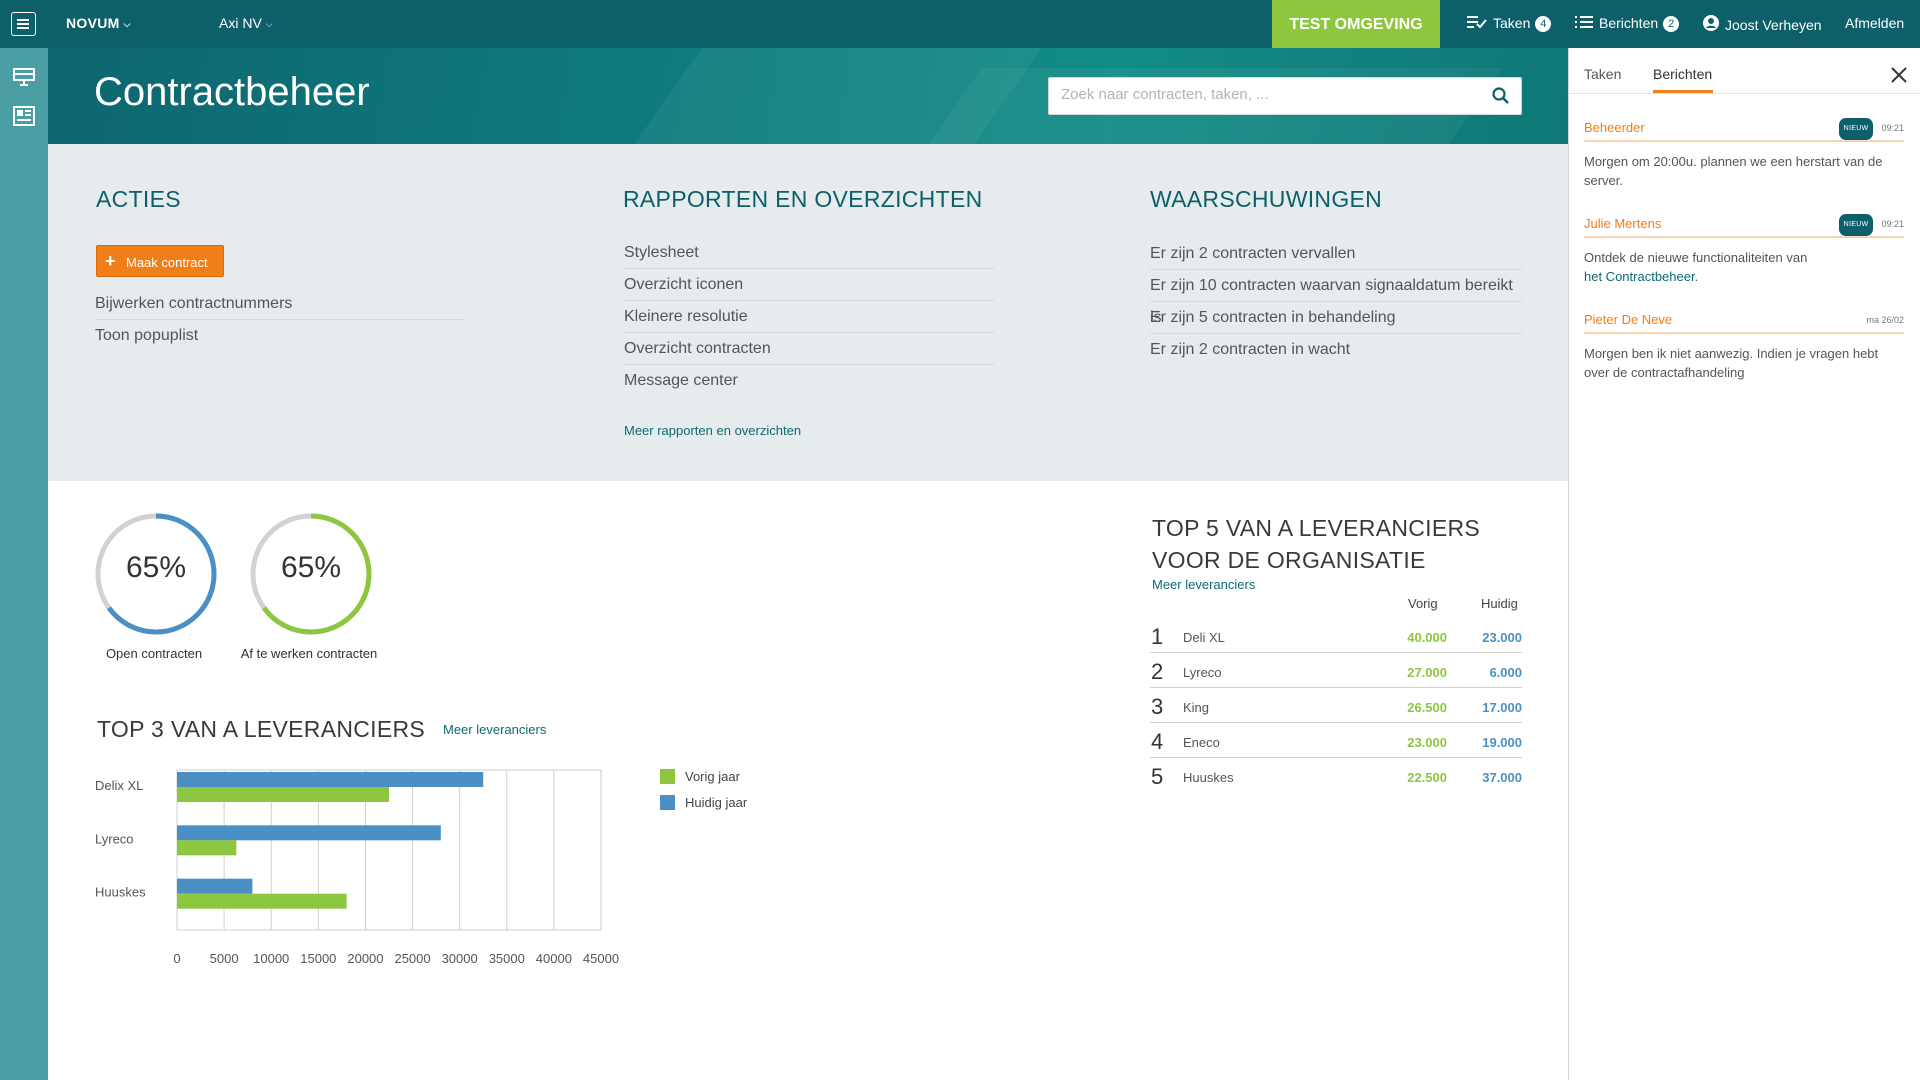 Image resolution: width=1920 pixels, height=1080 pixels. I want to click on message-link: het Contractbeheer, so click(1639, 276).